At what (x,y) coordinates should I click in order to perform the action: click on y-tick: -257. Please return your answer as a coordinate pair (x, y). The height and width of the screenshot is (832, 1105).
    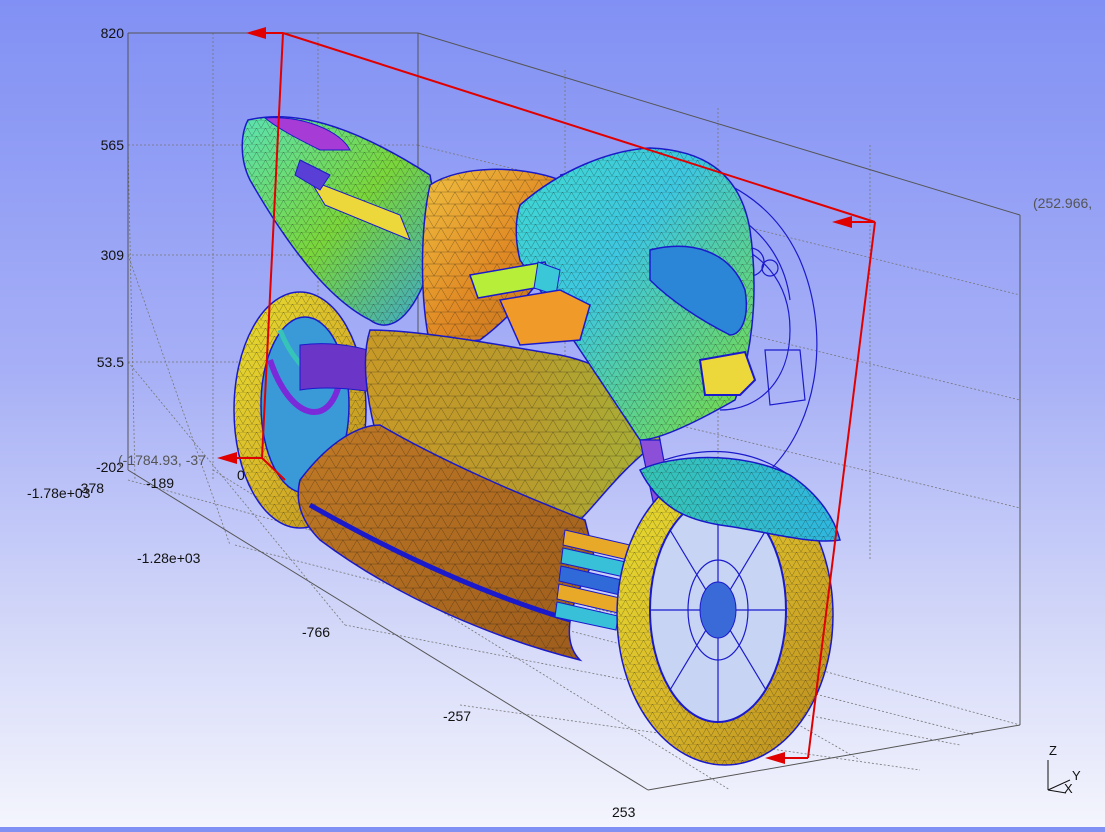
    Looking at the image, I should click on (457, 716).